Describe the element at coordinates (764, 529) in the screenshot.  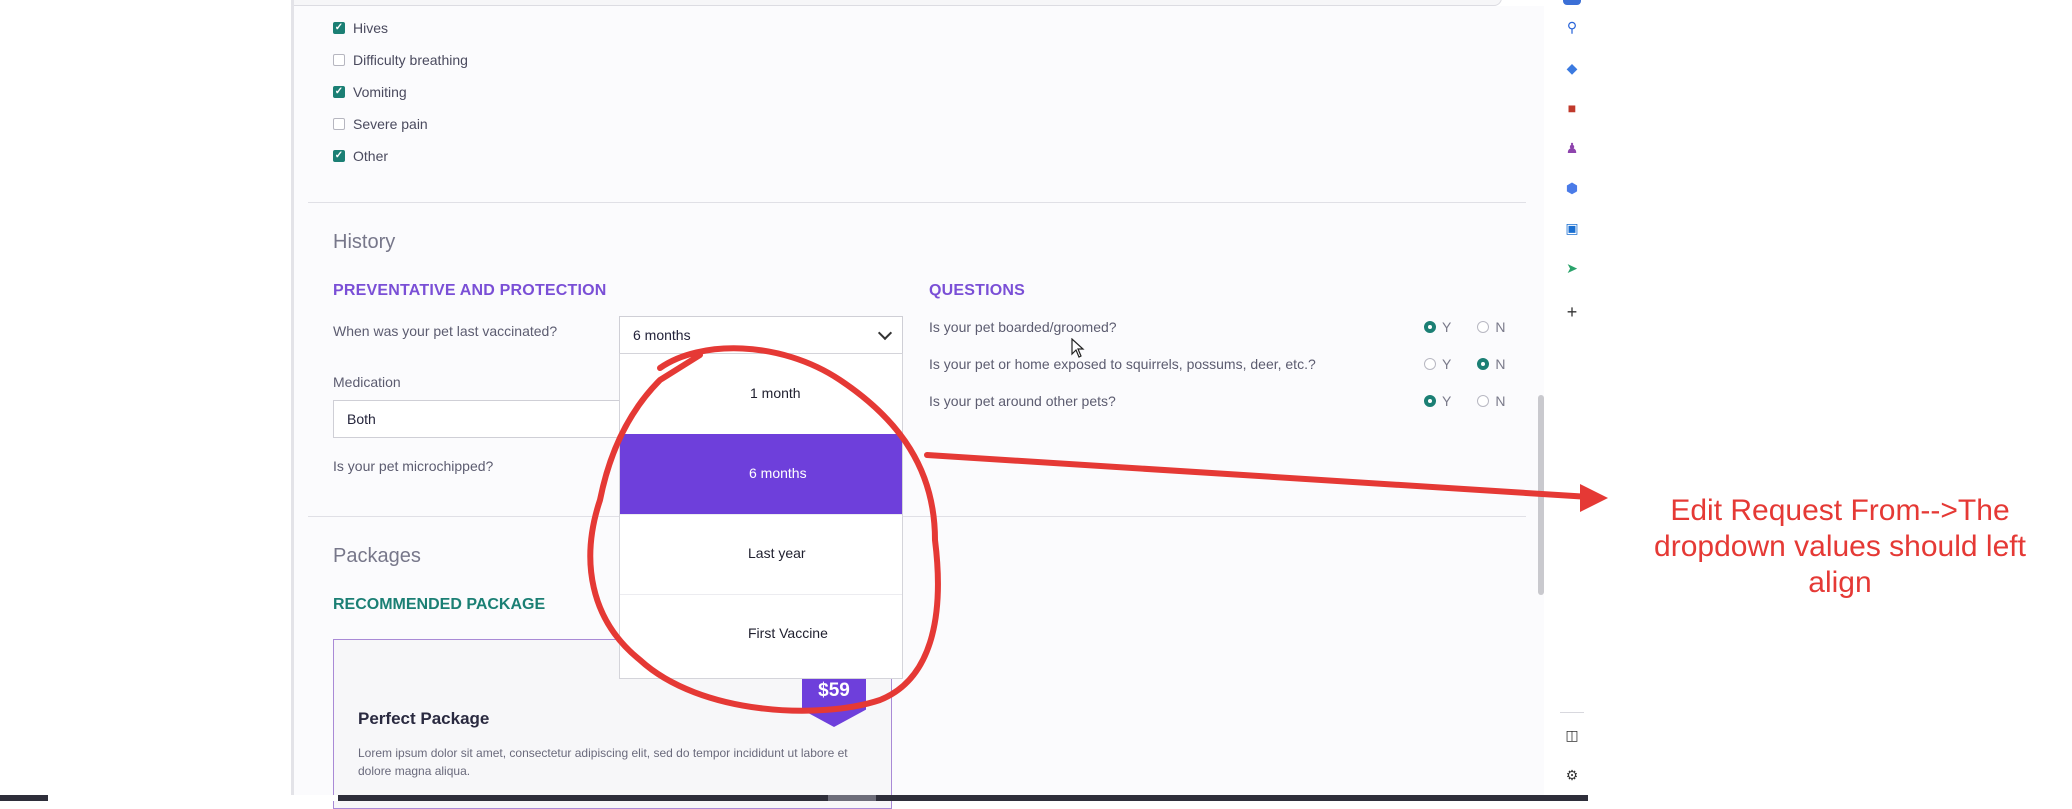
I see `annotation-circle` at that location.